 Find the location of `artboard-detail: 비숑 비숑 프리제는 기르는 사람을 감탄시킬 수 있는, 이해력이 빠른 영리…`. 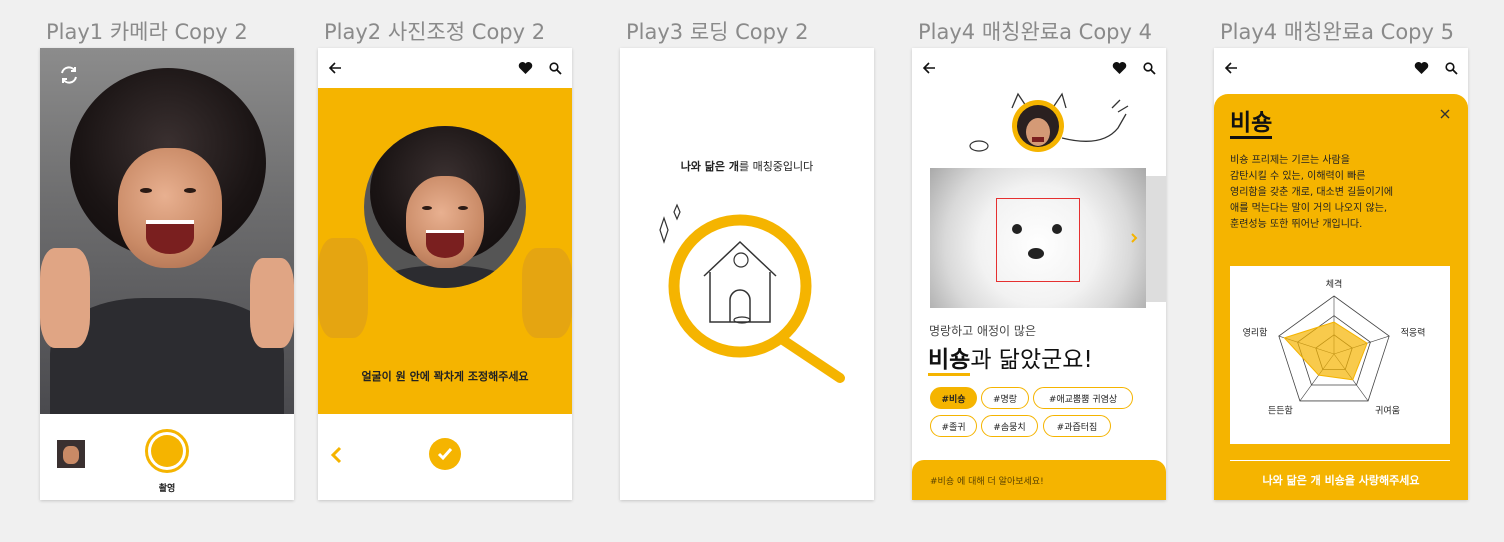

artboard-detail: 비숑 비숑 프리제는 기르는 사람을 감탄시킬 수 있는, 이해력이 빠른 영리… is located at coordinates (1341, 274).